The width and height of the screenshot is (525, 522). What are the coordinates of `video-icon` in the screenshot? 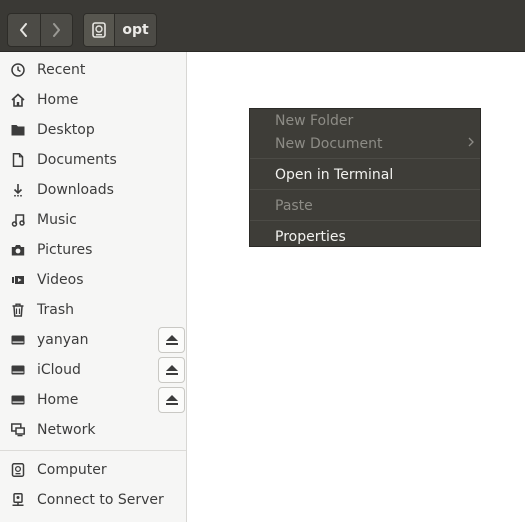 It's located at (18, 280).